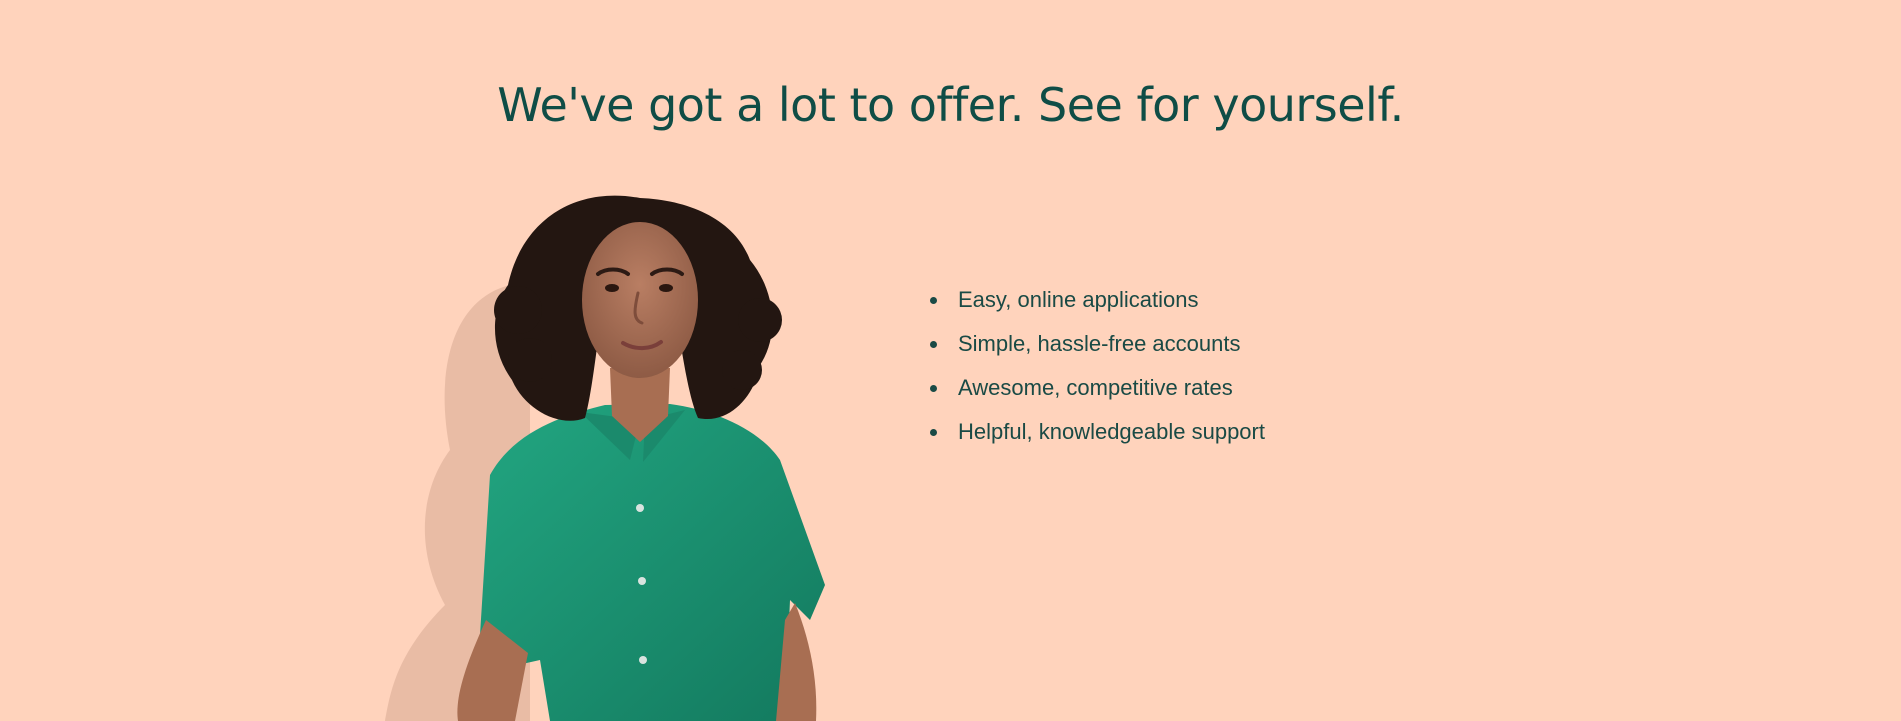  I want to click on benefit-item: Awesome, competitive rates, so click(1097, 388).